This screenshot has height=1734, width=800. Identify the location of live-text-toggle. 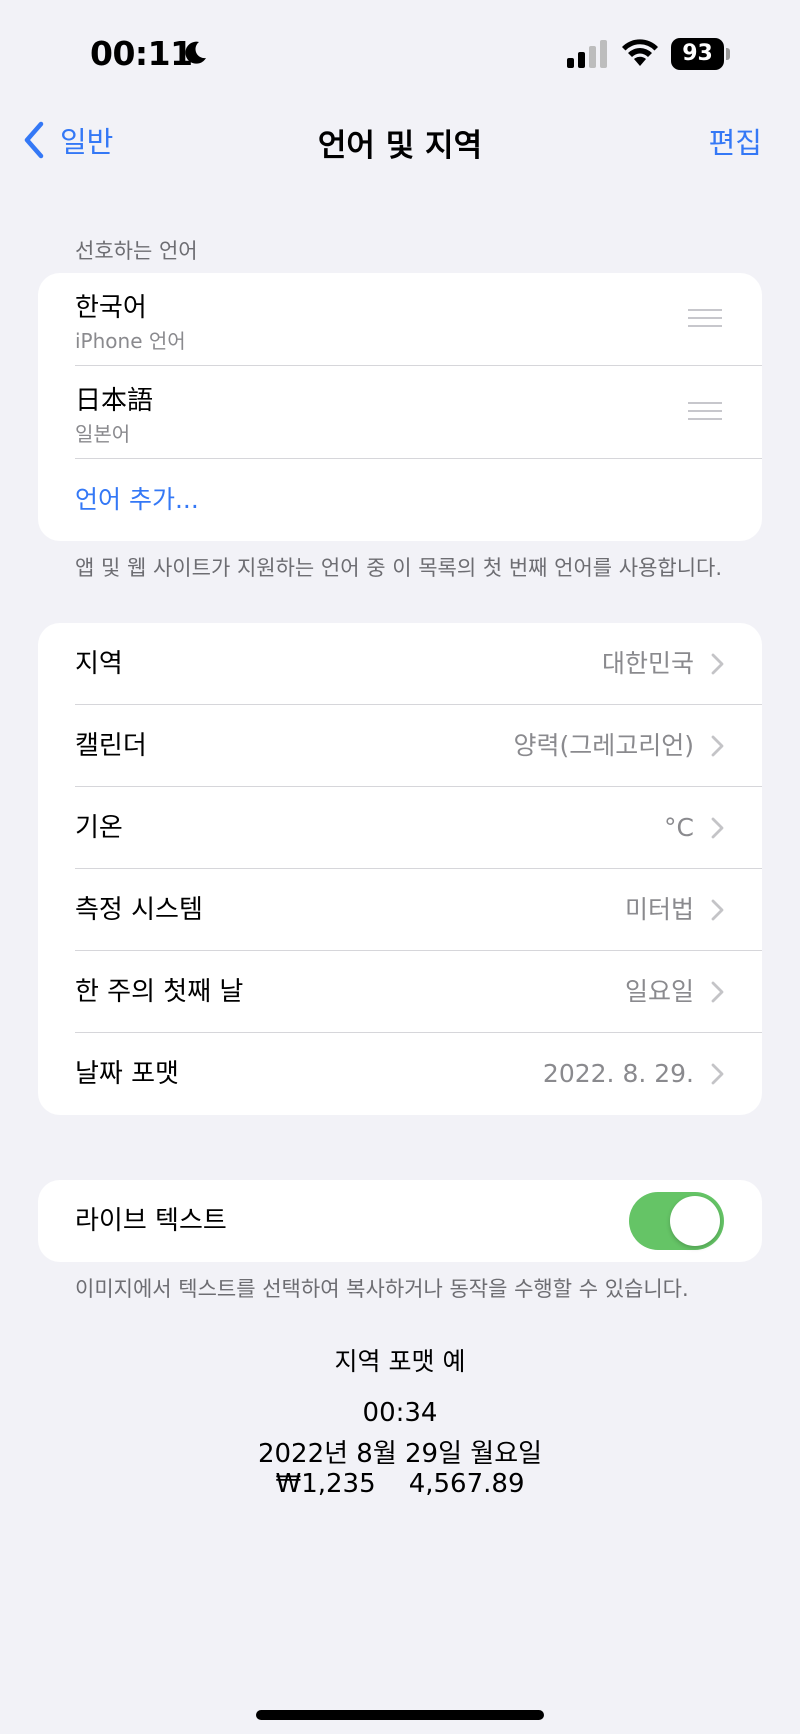
(676, 1221).